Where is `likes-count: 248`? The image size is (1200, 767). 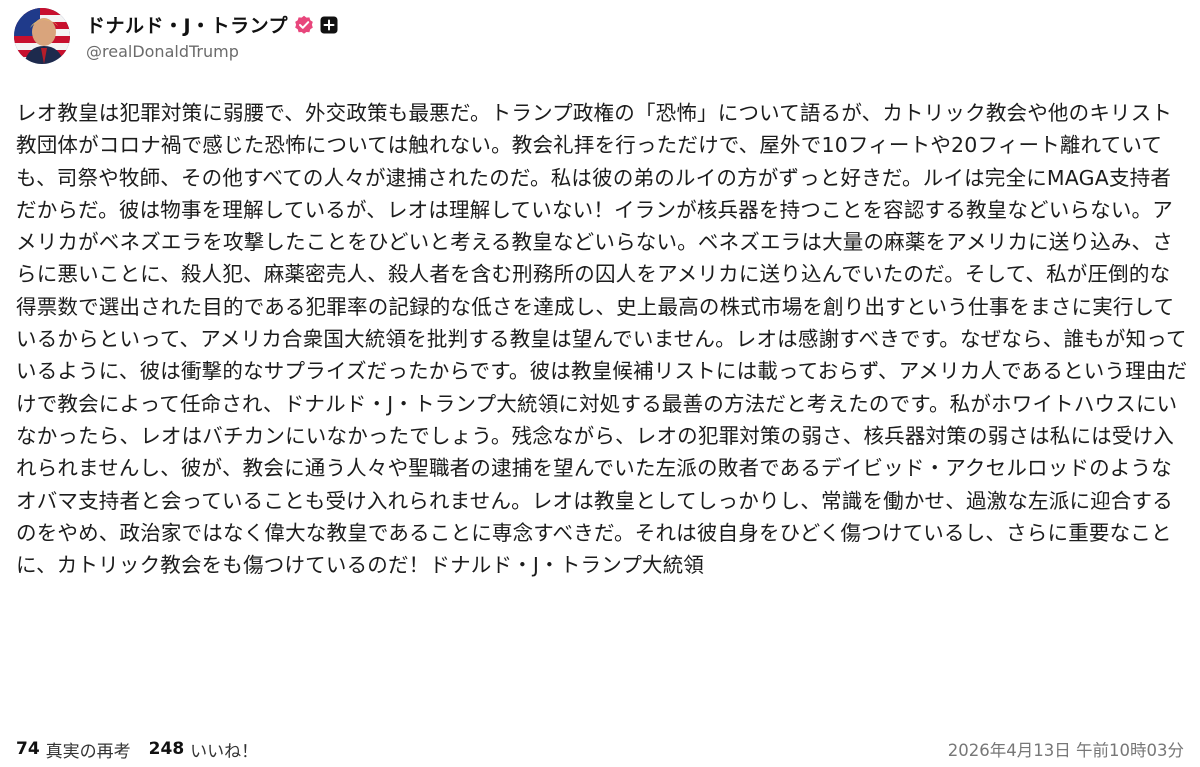 likes-count: 248 is located at coordinates (166, 749).